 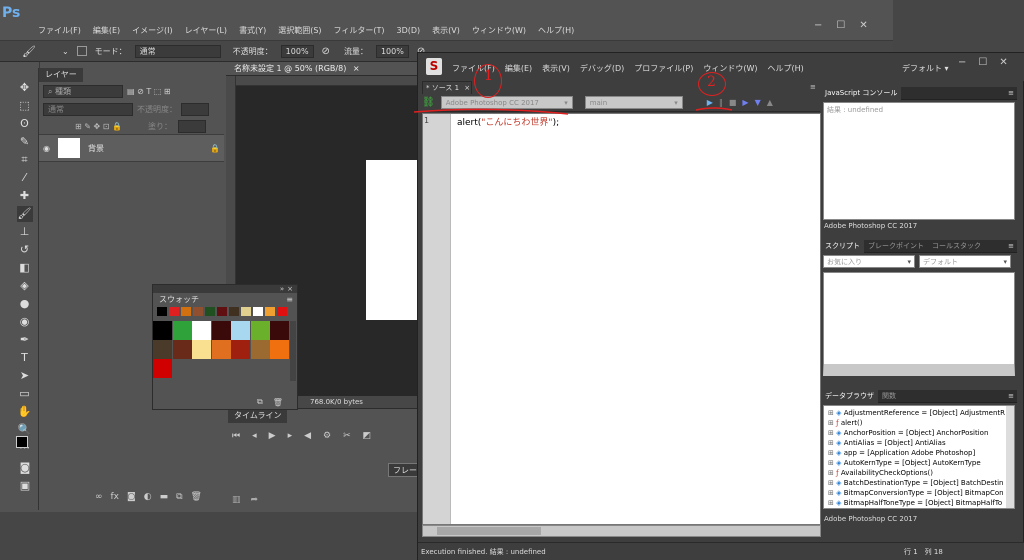 What do you see at coordinates (25, 412) in the screenshot?
I see `hand-tool-icon: ✋` at bounding box center [25, 412].